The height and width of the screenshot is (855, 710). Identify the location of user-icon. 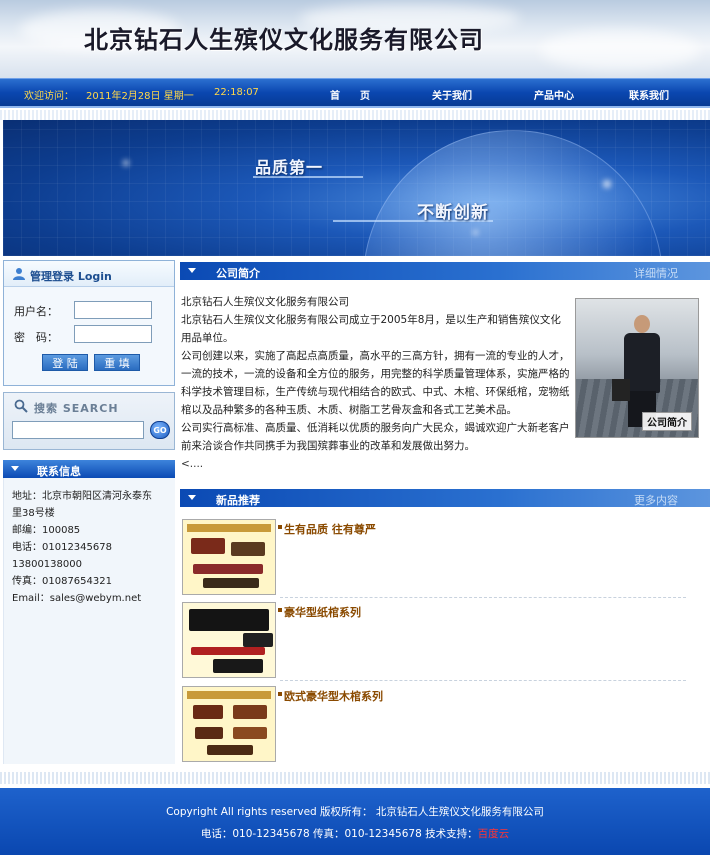
(19, 274).